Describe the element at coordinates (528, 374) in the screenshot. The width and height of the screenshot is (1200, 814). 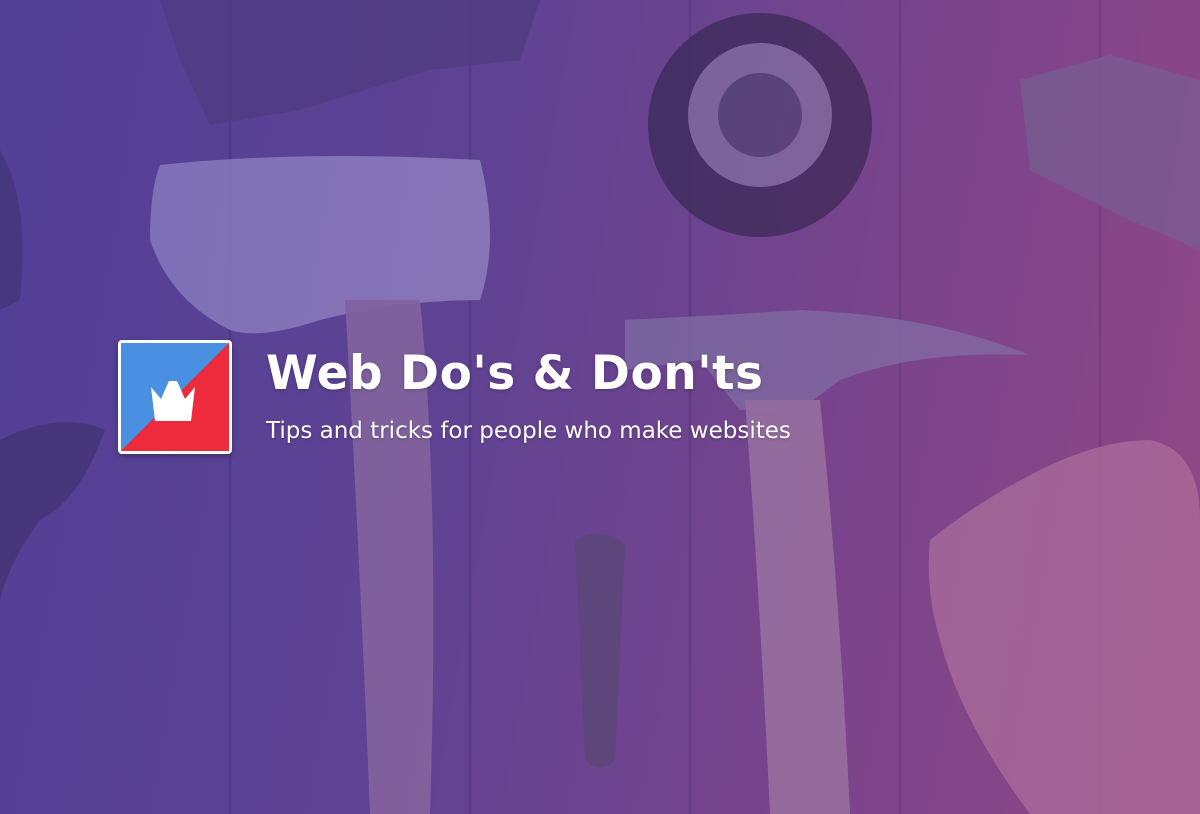
I see `site-title: Web Do's & Don'ts` at that location.